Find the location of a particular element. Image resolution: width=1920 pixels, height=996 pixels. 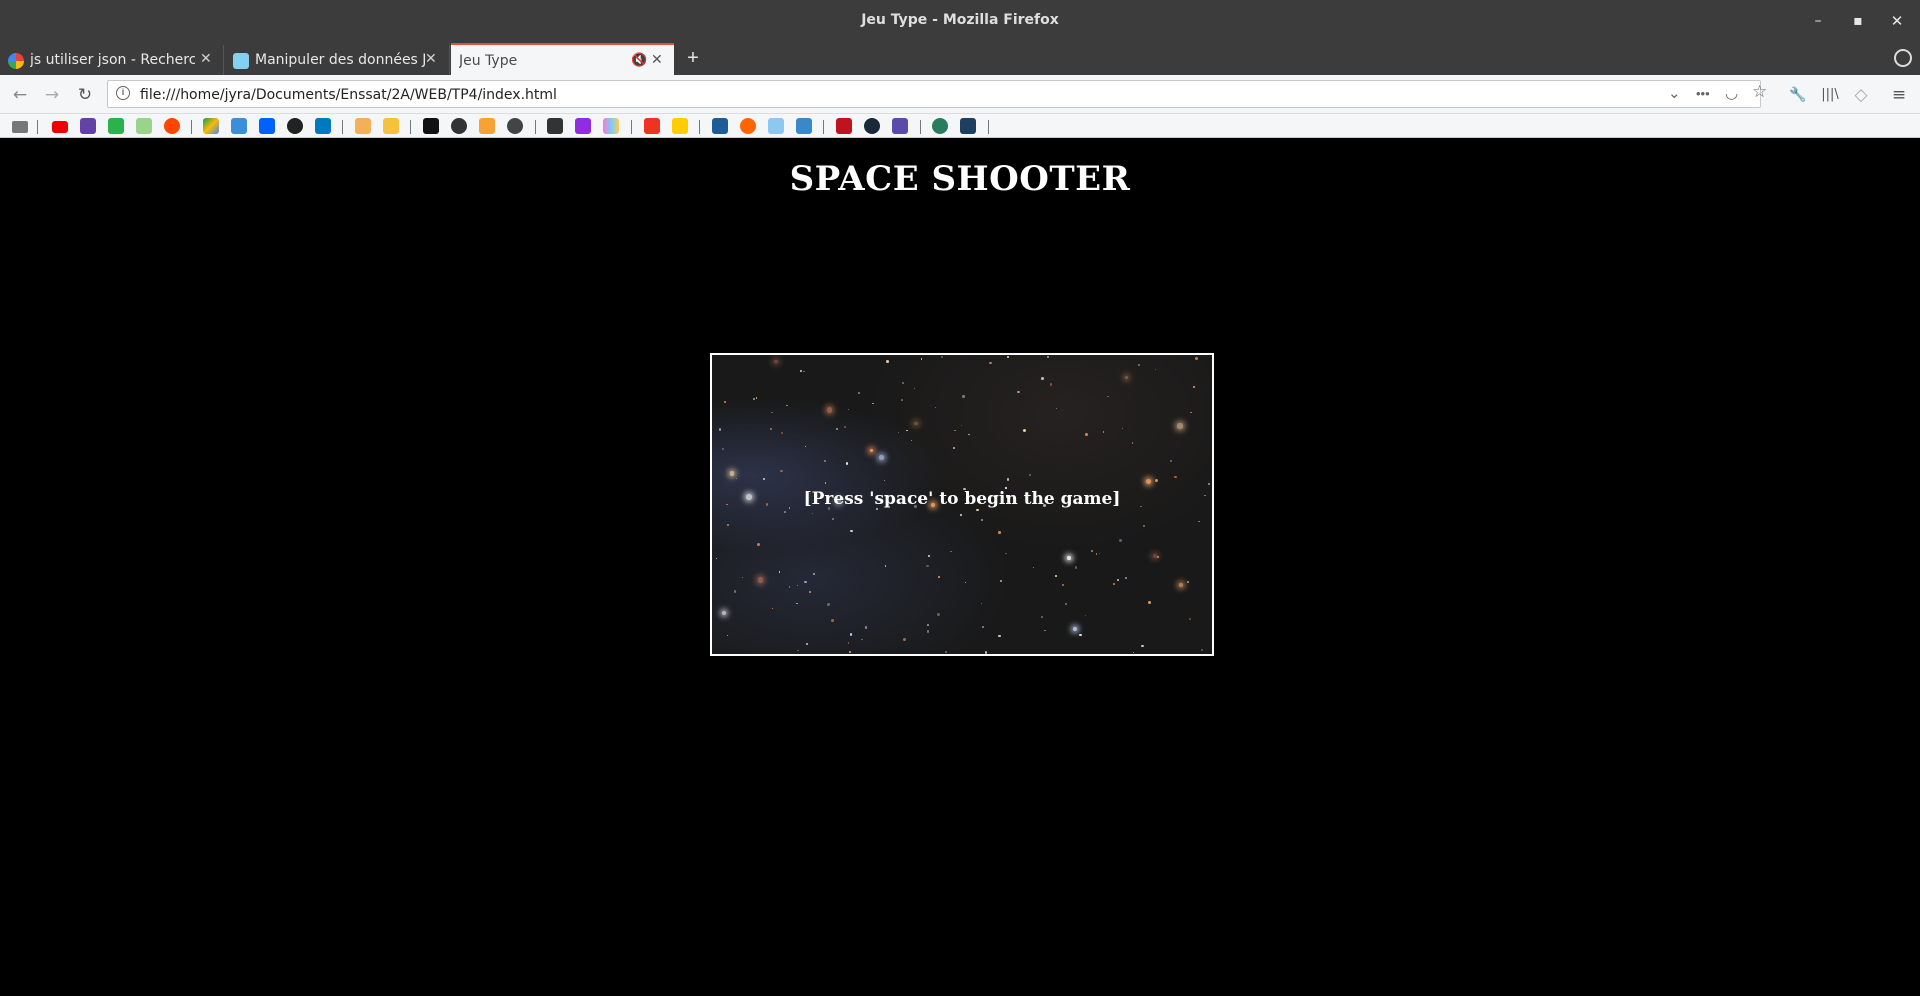

check-icon is located at coordinates (940, 126).